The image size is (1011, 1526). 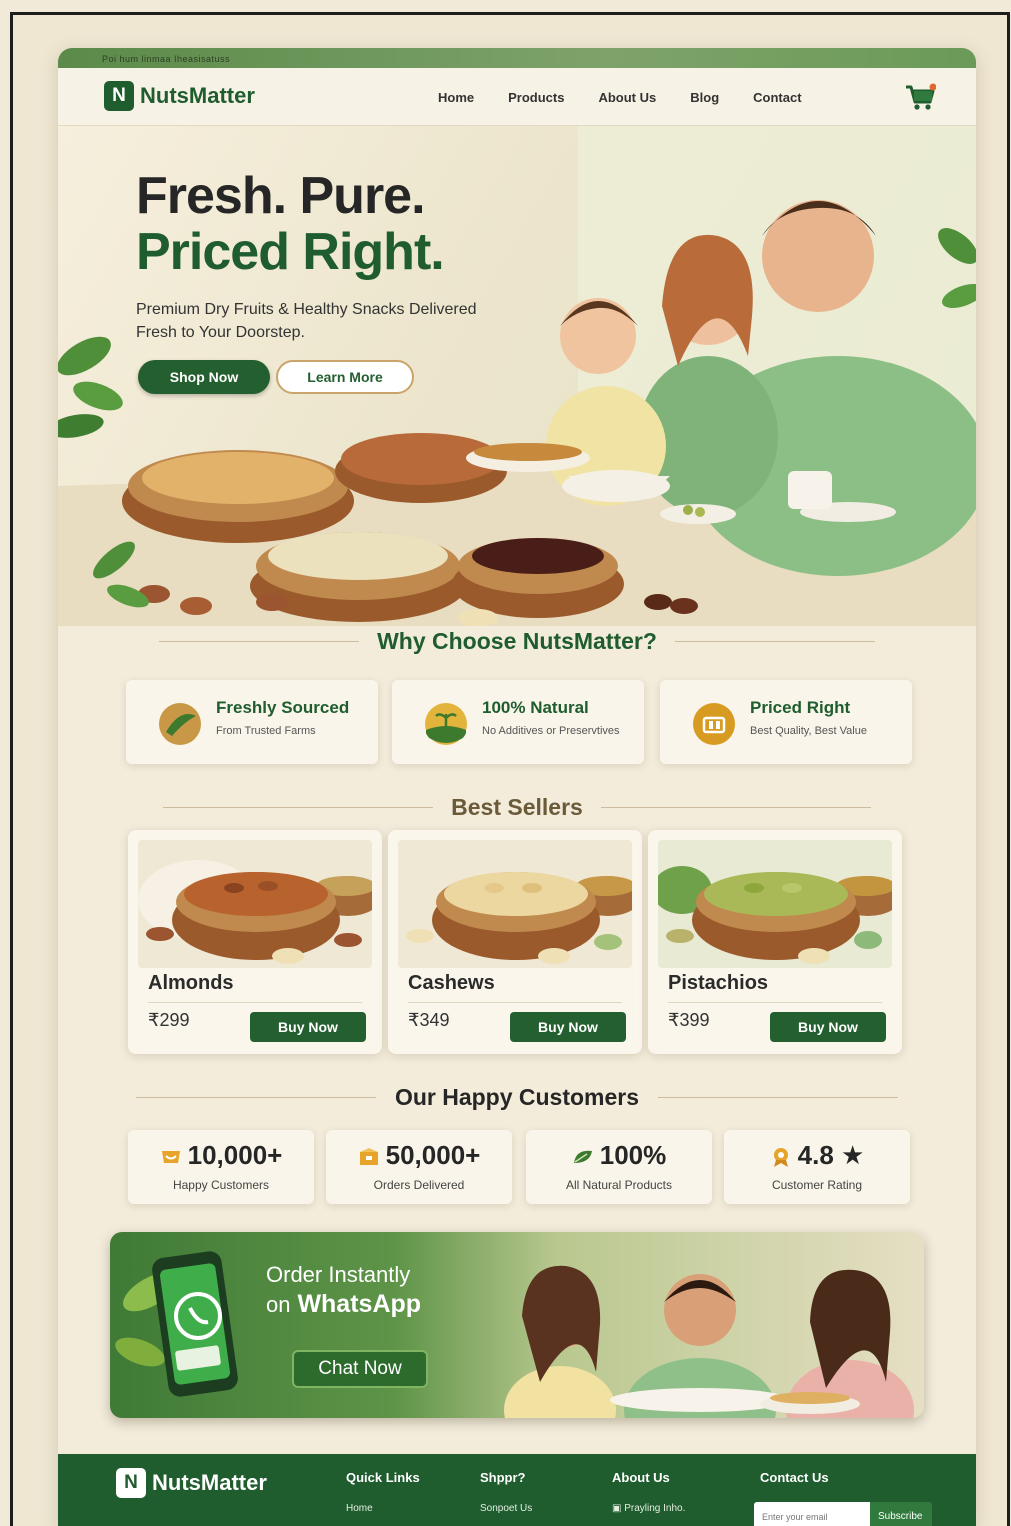 What do you see at coordinates (456, 97) in the screenshot?
I see `nav-home: Home` at bounding box center [456, 97].